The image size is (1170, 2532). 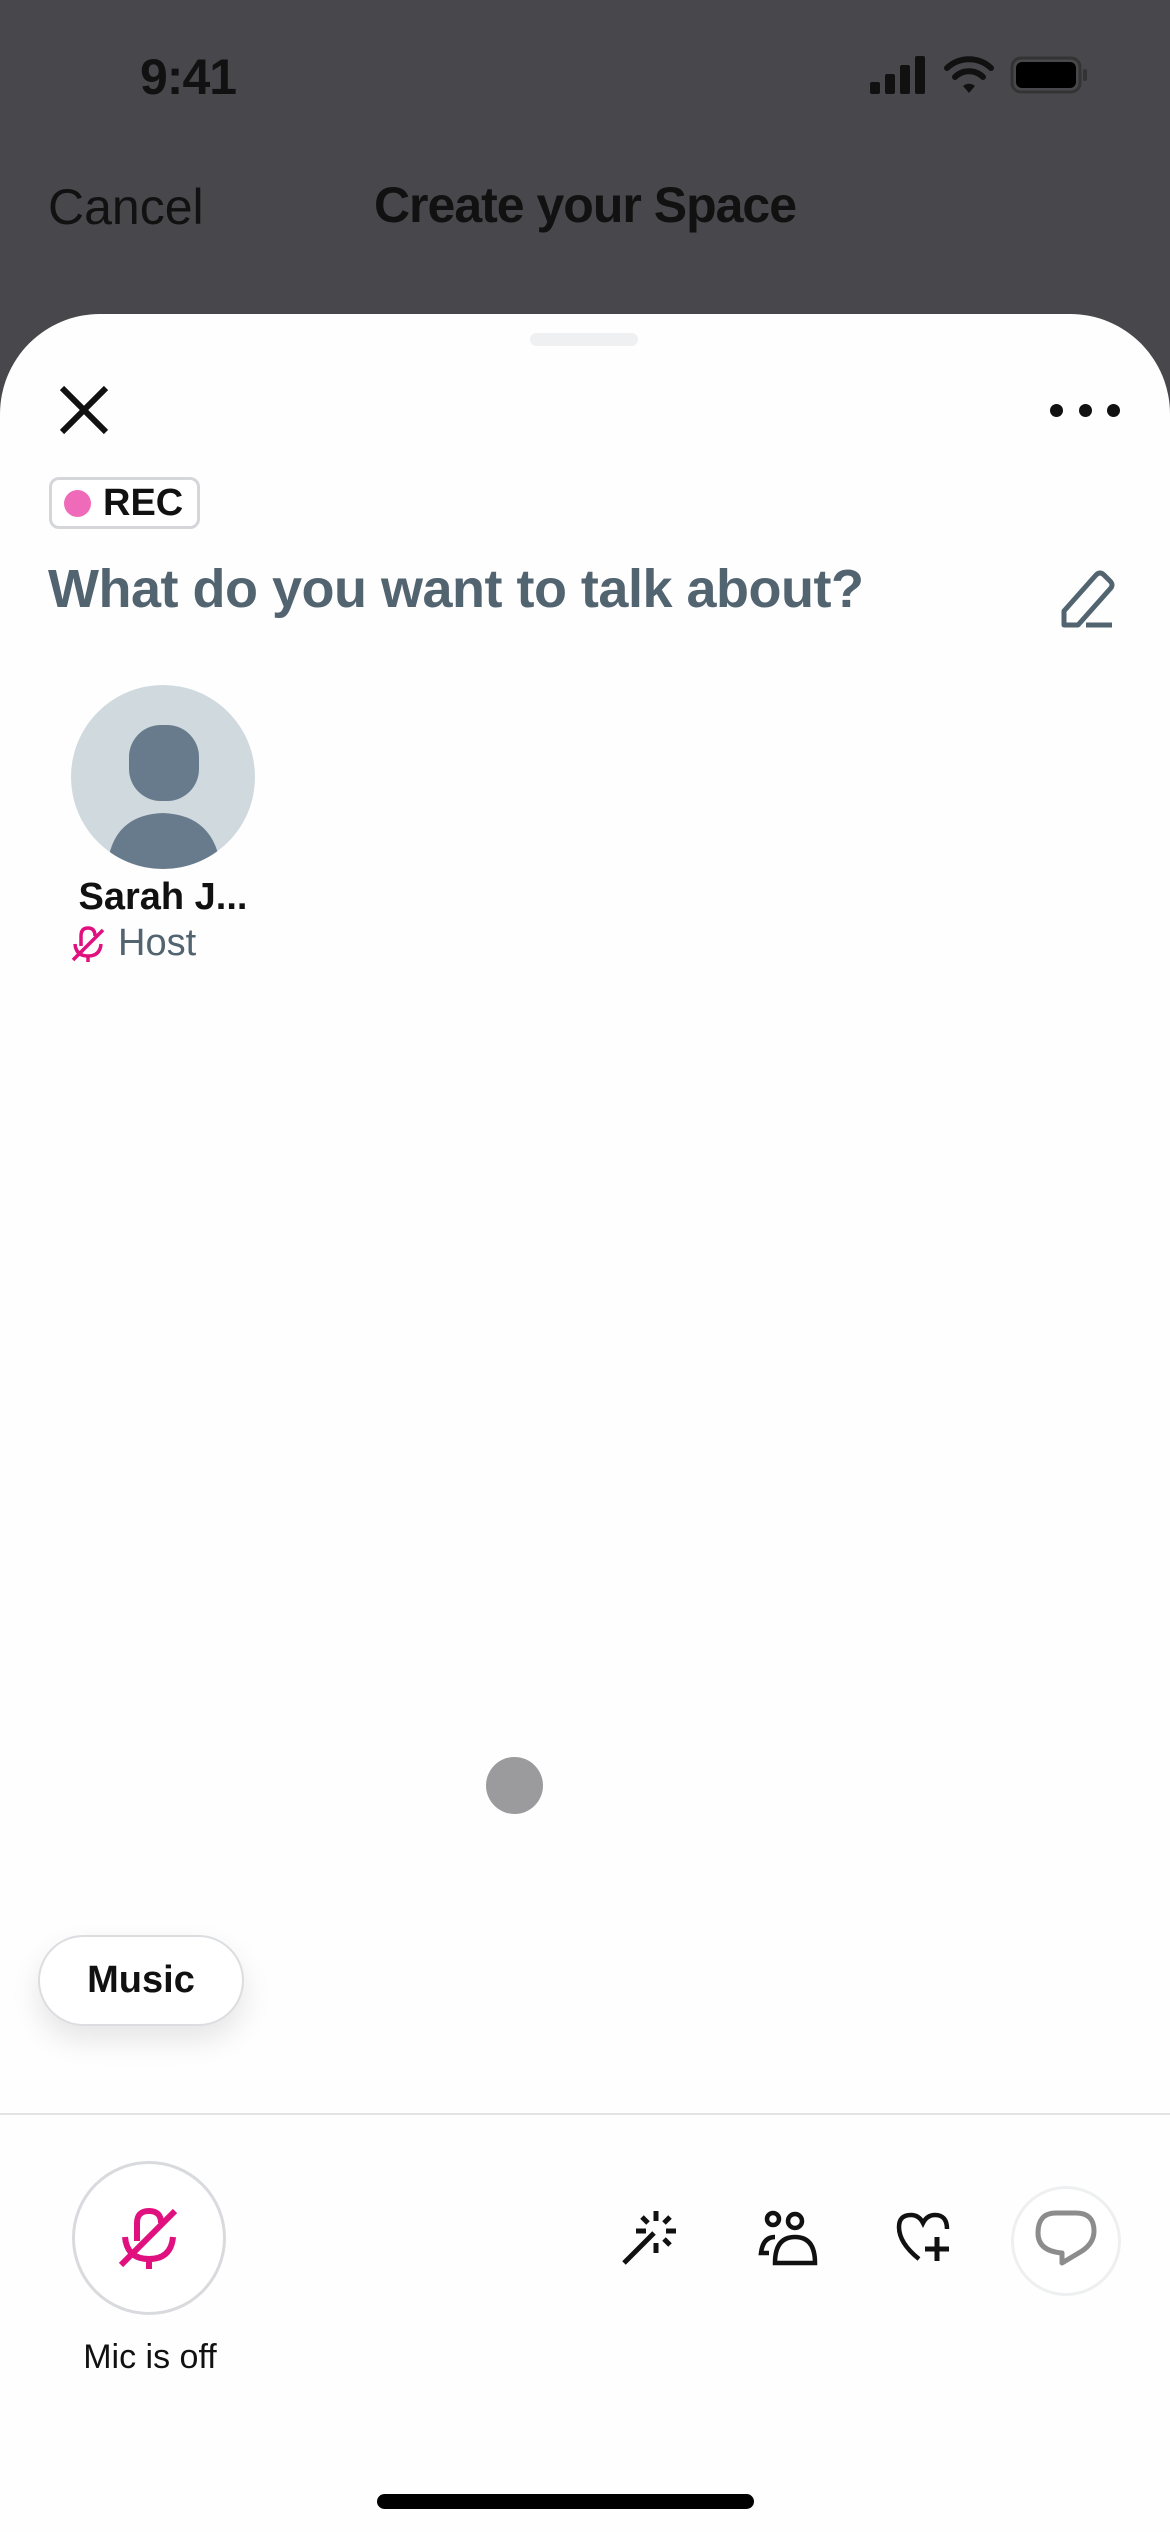 I want to click on battery-icon, so click(x=1048, y=75).